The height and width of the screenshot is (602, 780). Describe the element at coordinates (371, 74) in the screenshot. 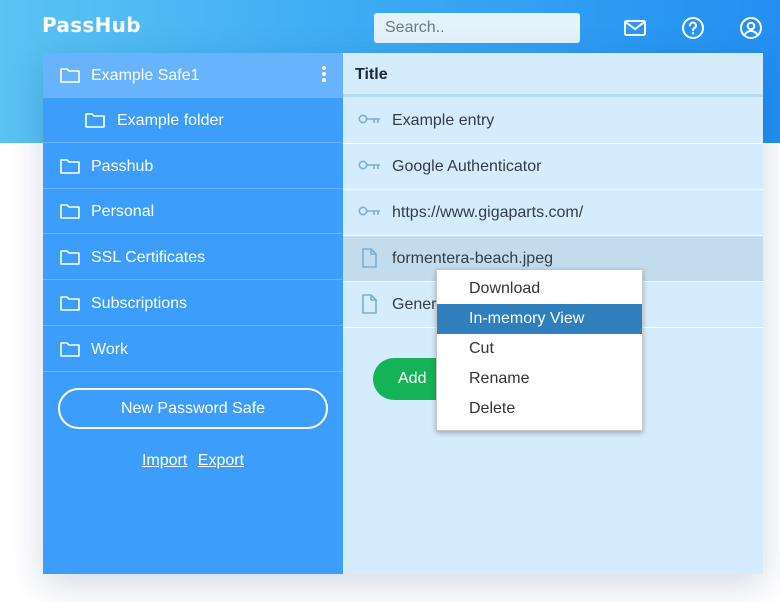

I see `title-column-label: Title` at that location.